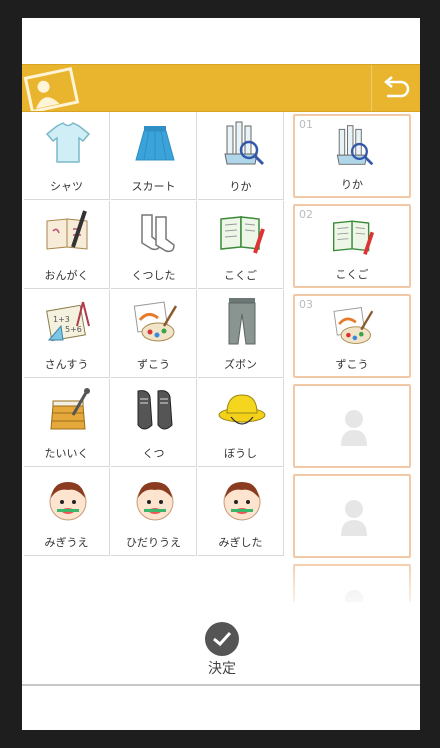 The width and height of the screenshot is (440, 748). I want to click on card-shirt: シャツ, so click(67, 156).